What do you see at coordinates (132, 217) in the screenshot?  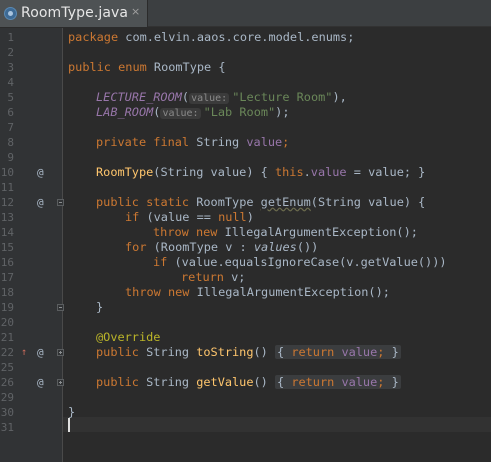 I see `token: if` at bounding box center [132, 217].